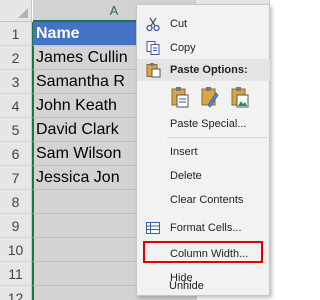 The image size is (320, 300). What do you see at coordinates (203, 24) in the screenshot?
I see `menu-item-cut: Cut` at bounding box center [203, 24].